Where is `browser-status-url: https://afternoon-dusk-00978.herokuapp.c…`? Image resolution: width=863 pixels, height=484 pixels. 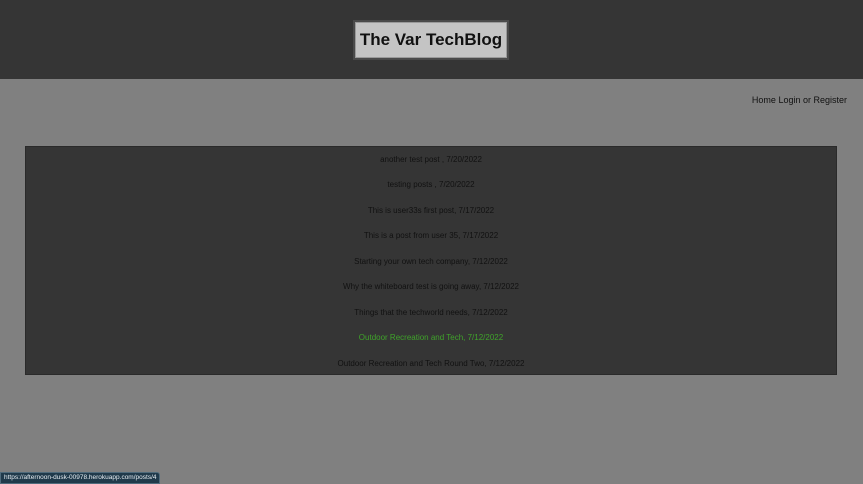 browser-status-url: https://afternoon-dusk-00978.herokuapp.c… is located at coordinates (80, 478).